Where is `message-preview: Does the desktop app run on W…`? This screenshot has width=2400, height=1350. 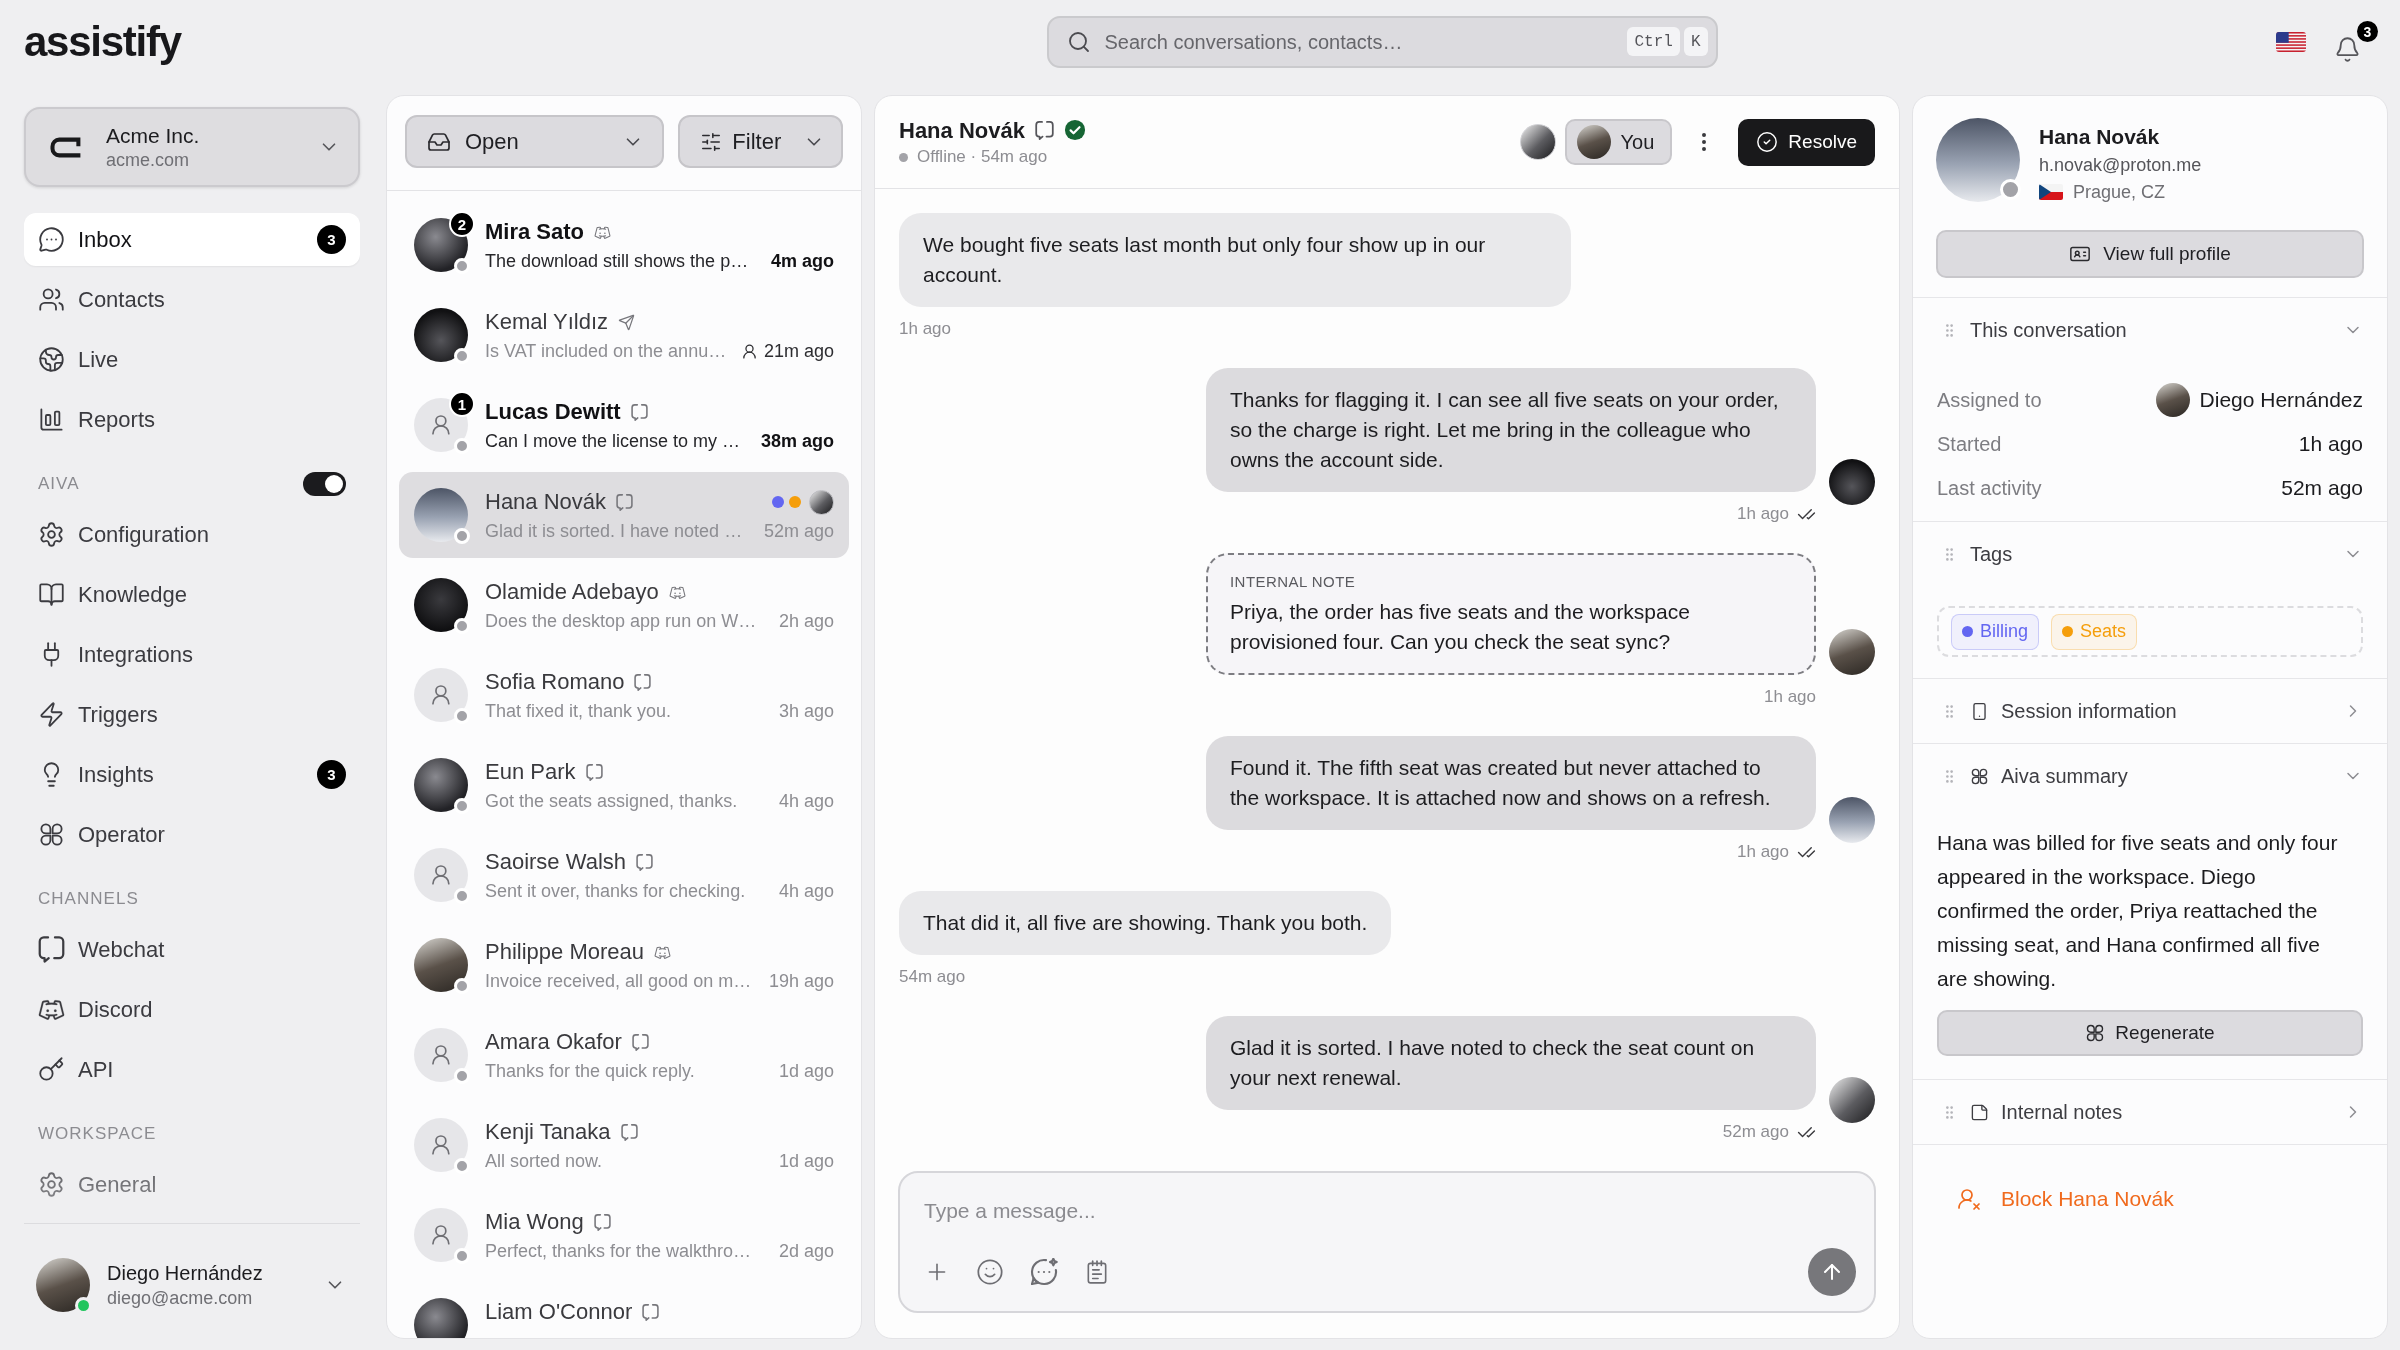 message-preview: Does the desktop app run on W… is located at coordinates (621, 621).